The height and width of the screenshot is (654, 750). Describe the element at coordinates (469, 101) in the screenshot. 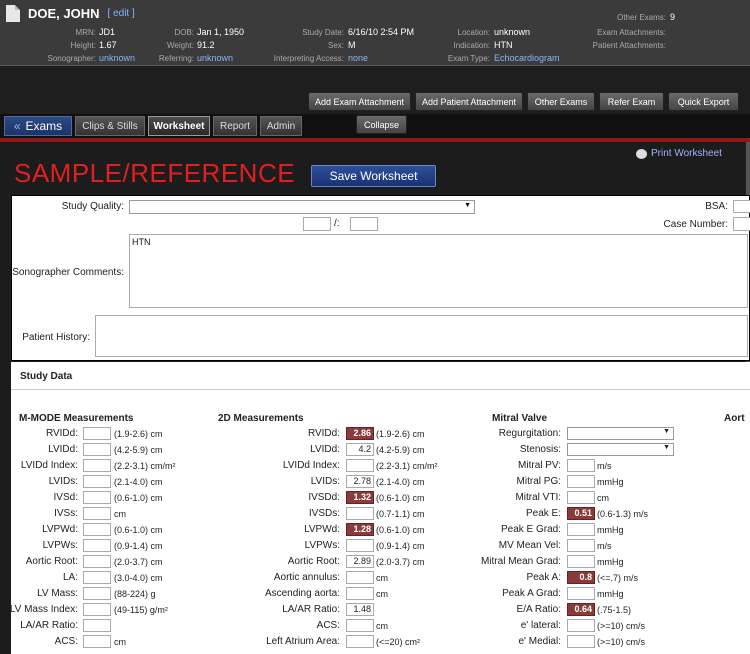

I see `add-patient-attachment-button: Add Patient Attachment` at that location.